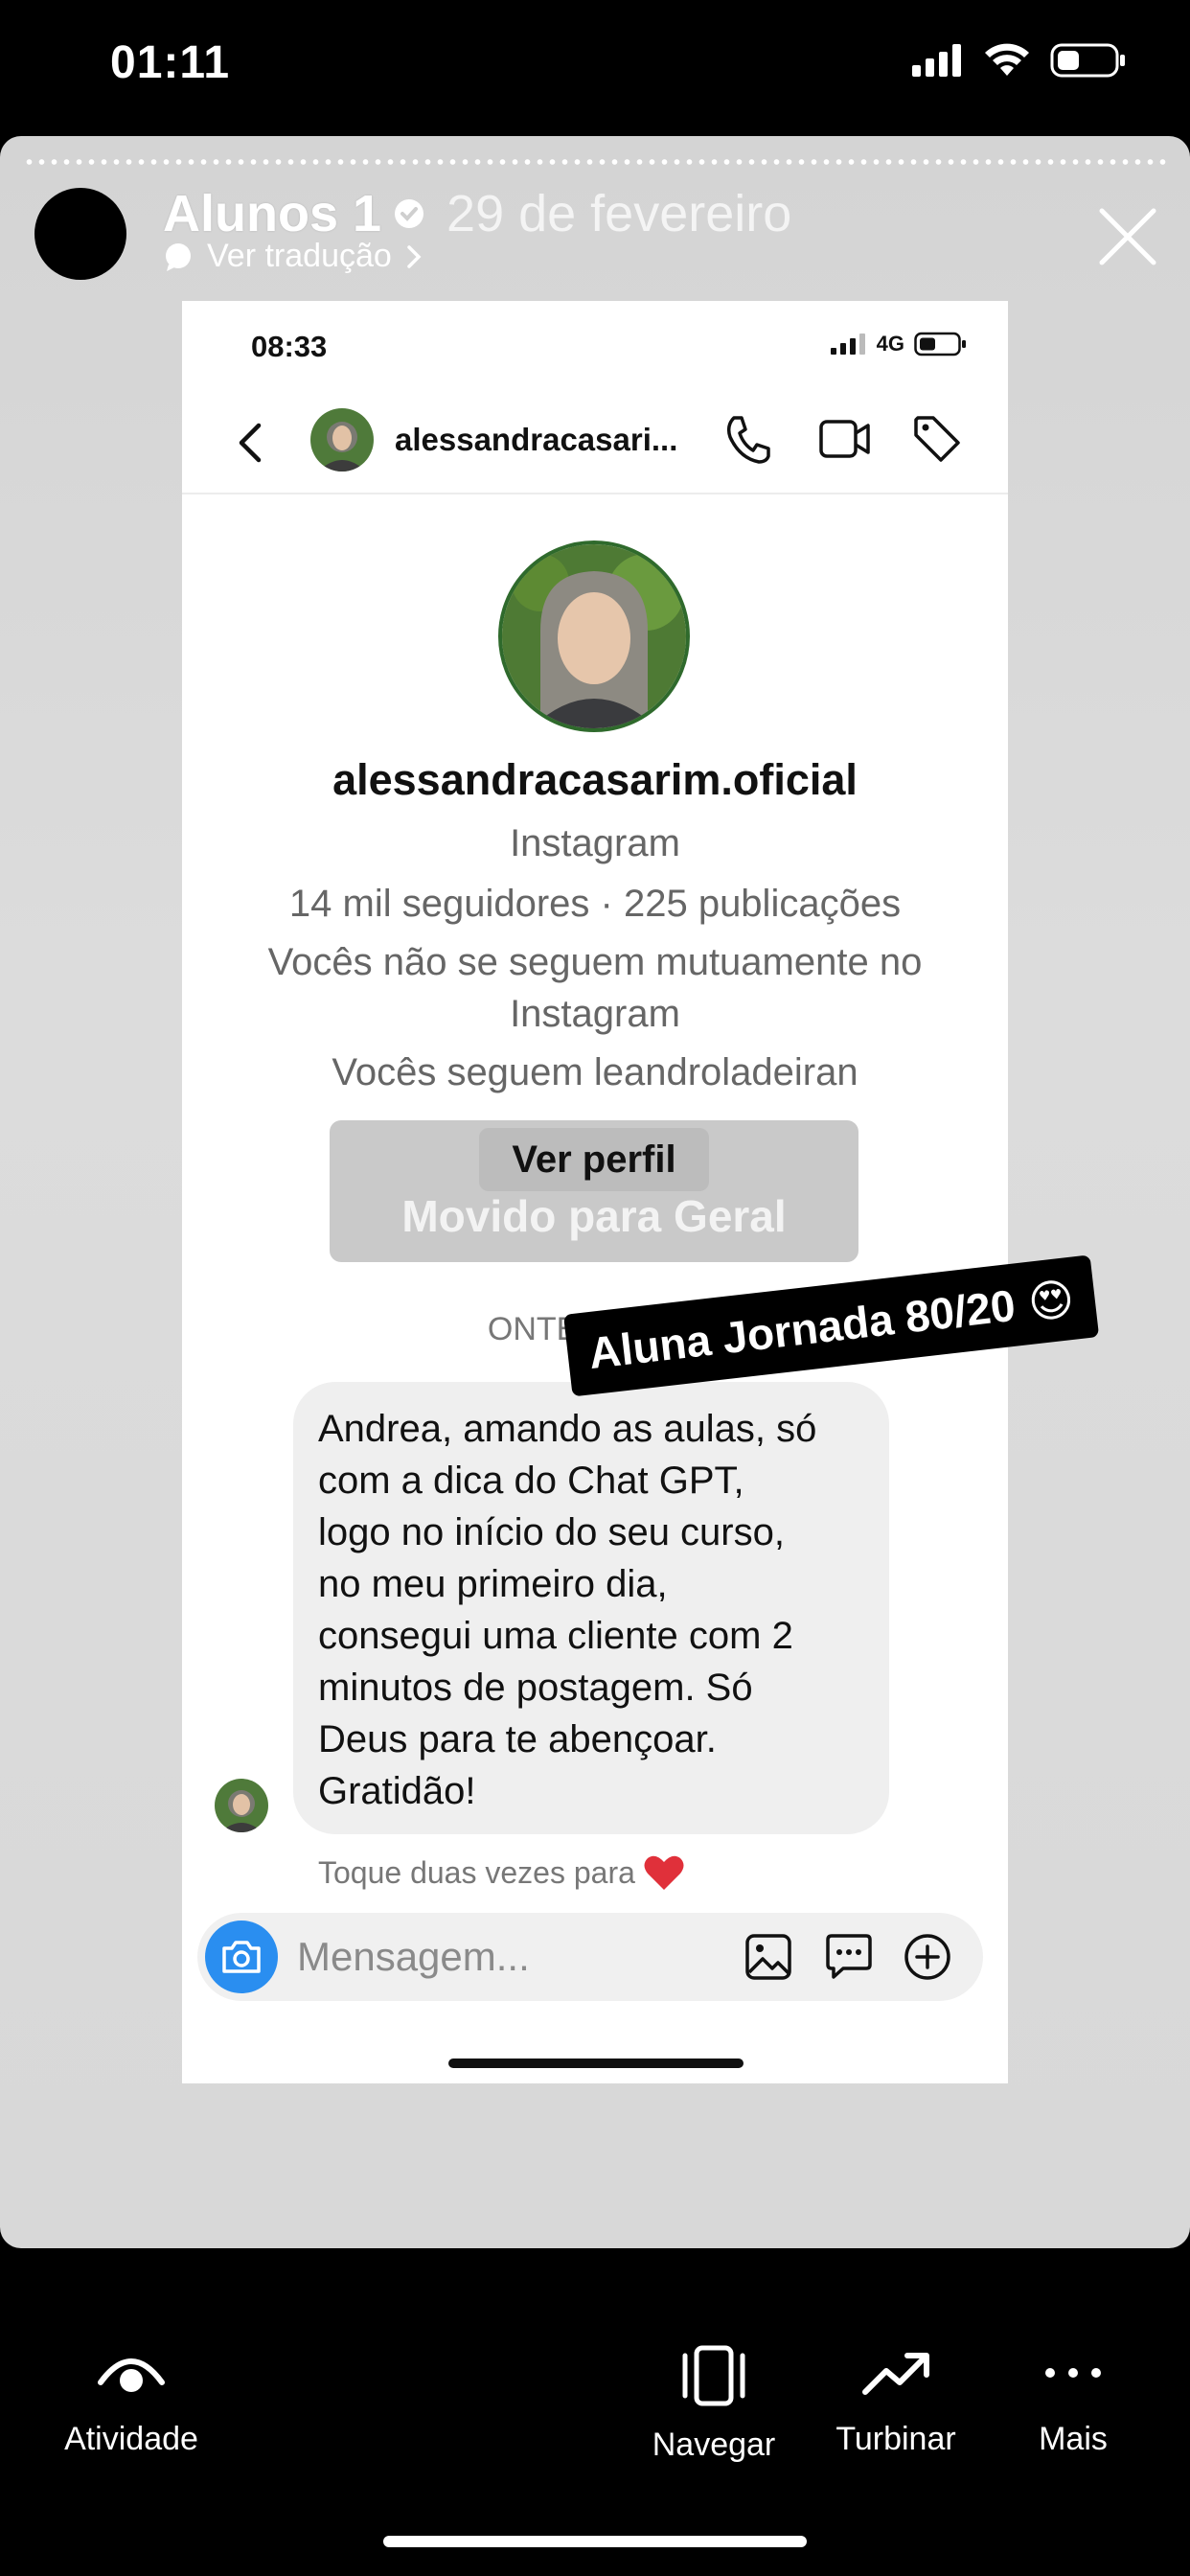 This screenshot has width=1190, height=2576. What do you see at coordinates (517, 1739) in the screenshot?
I see `message-line: Deus para te abençoar.` at bounding box center [517, 1739].